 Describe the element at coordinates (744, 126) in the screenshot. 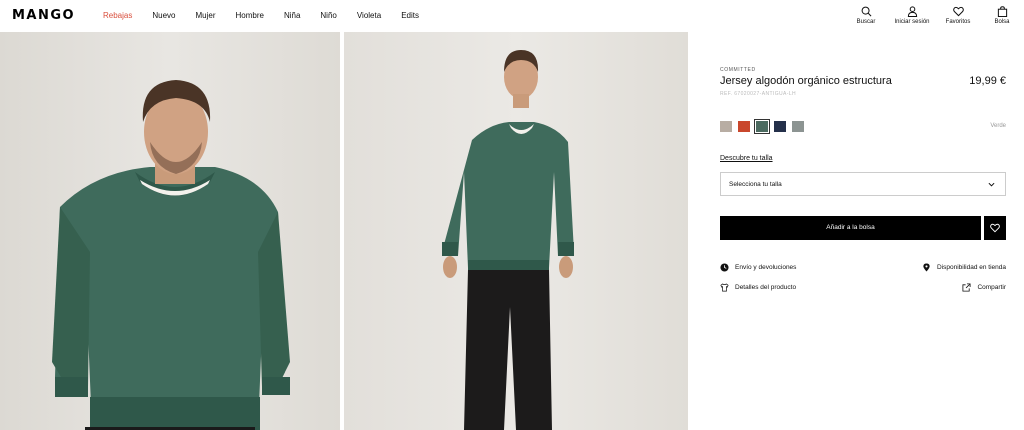

I see `swatch-rojo` at that location.